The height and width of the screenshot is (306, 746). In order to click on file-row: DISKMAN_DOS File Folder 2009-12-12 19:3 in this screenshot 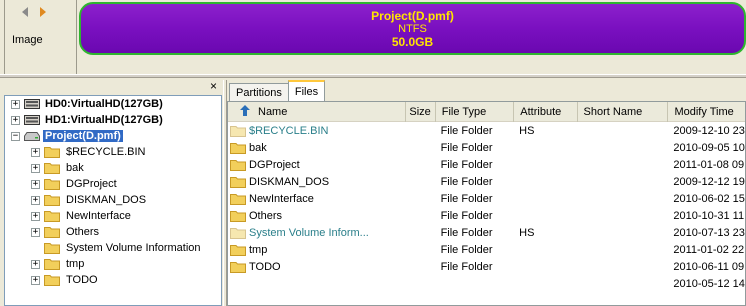, I will do `click(486, 181)`.